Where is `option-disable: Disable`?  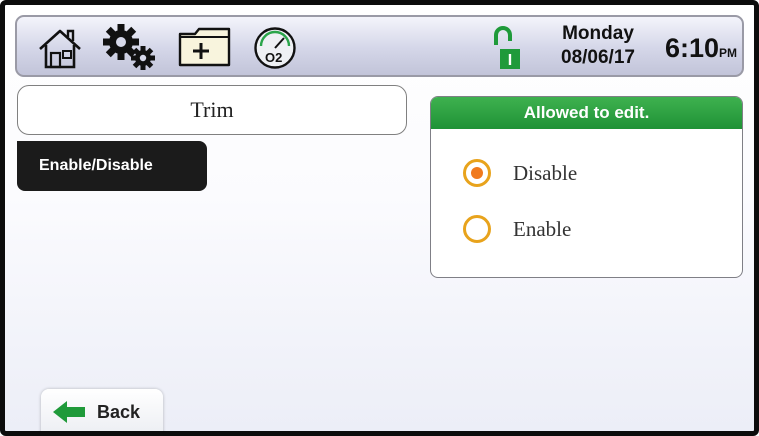
option-disable: Disable is located at coordinates (520, 173).